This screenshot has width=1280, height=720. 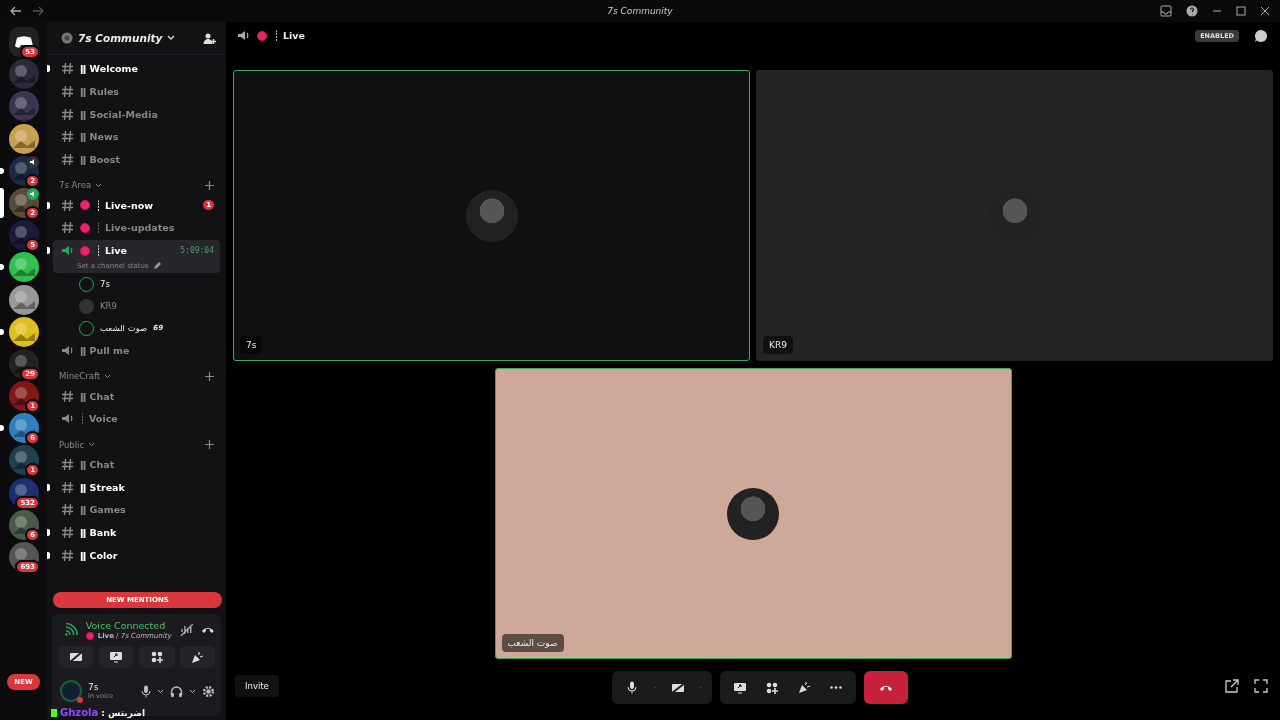 I want to click on invite-button: Invite, so click(x=257, y=685).